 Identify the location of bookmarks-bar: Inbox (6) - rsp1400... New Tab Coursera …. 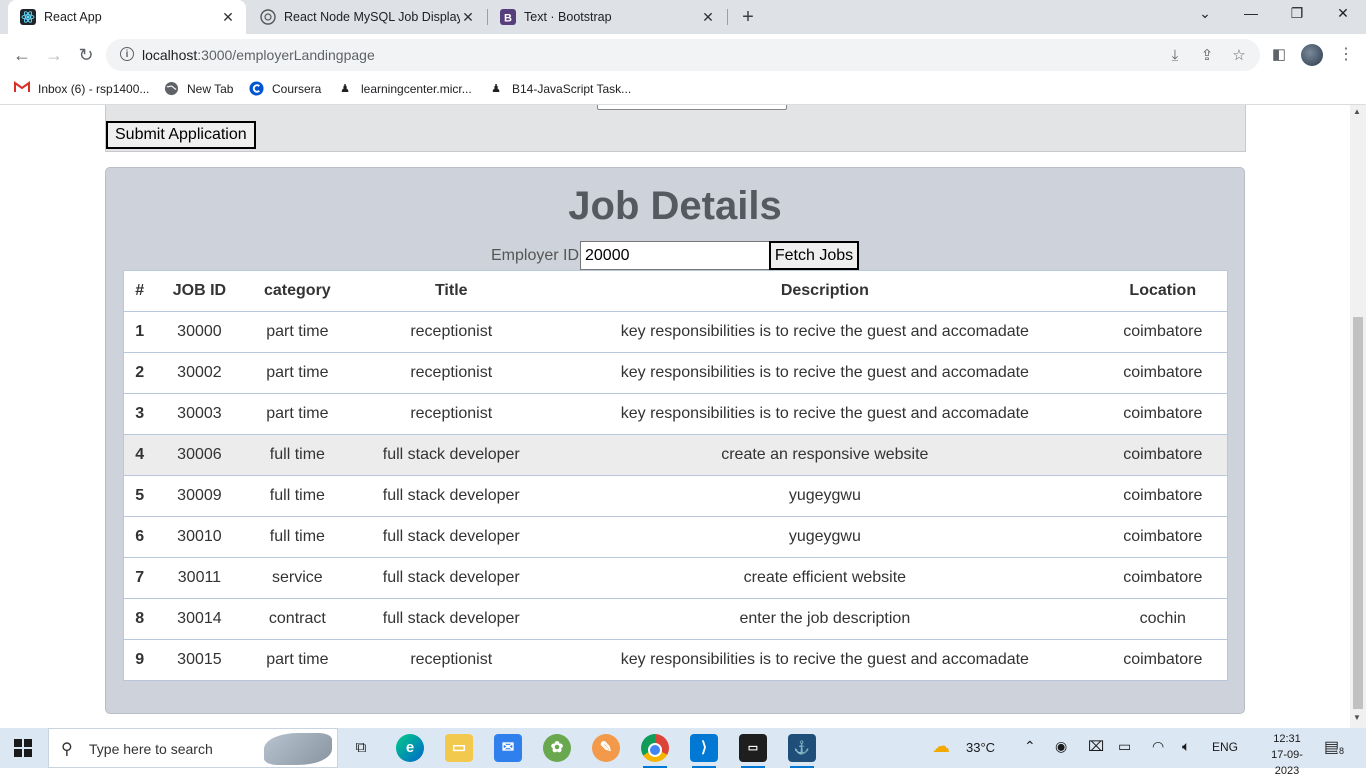
(683, 90).